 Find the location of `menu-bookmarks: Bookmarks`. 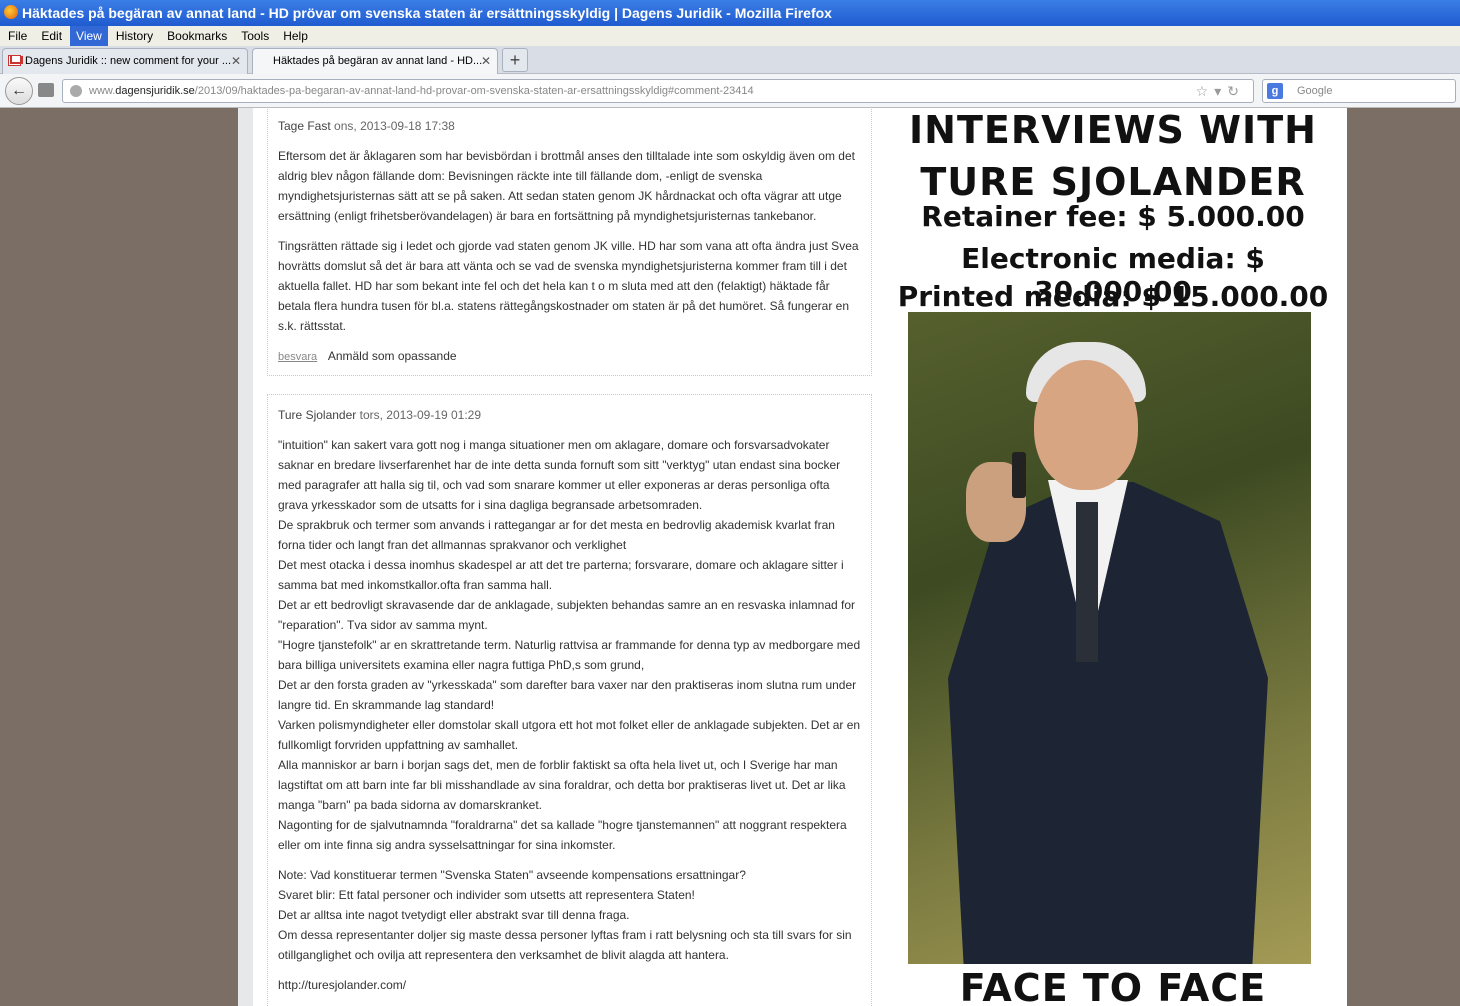

menu-bookmarks: Bookmarks is located at coordinates (197, 36).